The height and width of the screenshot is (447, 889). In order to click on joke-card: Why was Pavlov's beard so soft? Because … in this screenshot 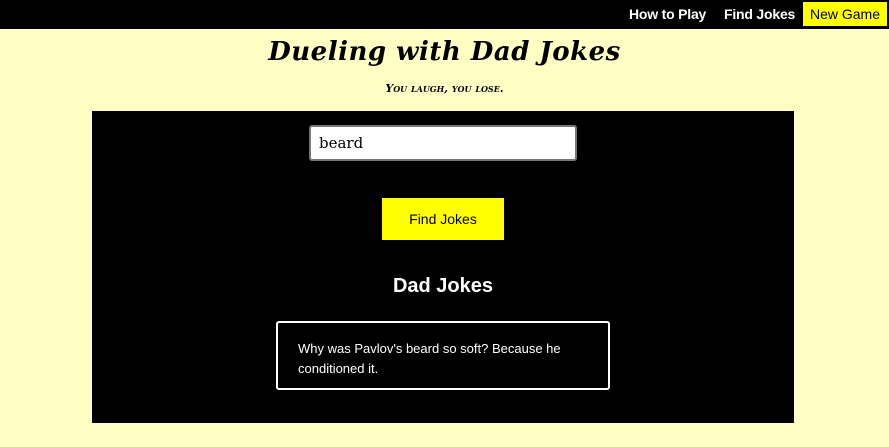, I will do `click(443, 355)`.